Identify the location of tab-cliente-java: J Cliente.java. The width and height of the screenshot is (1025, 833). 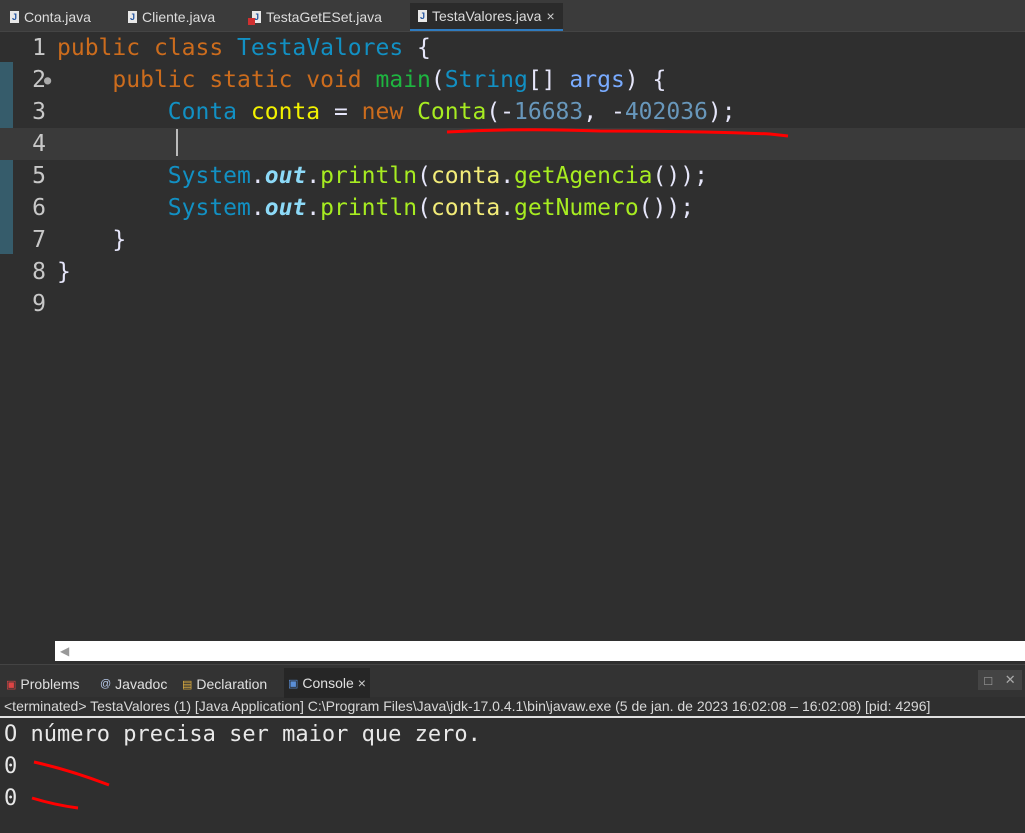
(171, 17).